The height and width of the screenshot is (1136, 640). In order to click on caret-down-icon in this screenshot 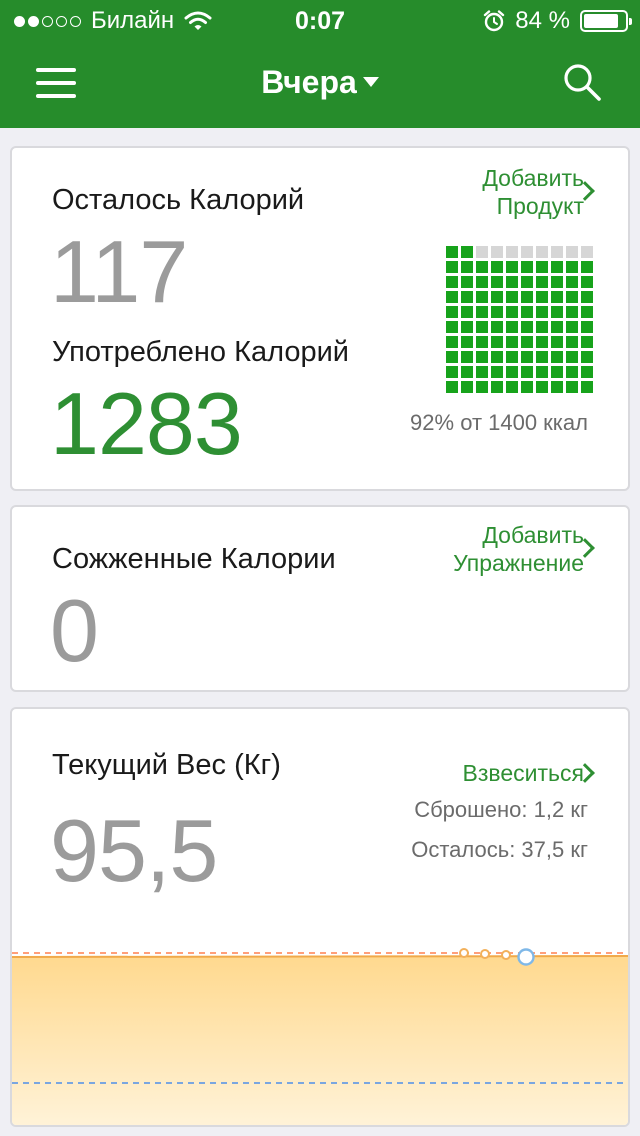, I will do `click(370, 81)`.